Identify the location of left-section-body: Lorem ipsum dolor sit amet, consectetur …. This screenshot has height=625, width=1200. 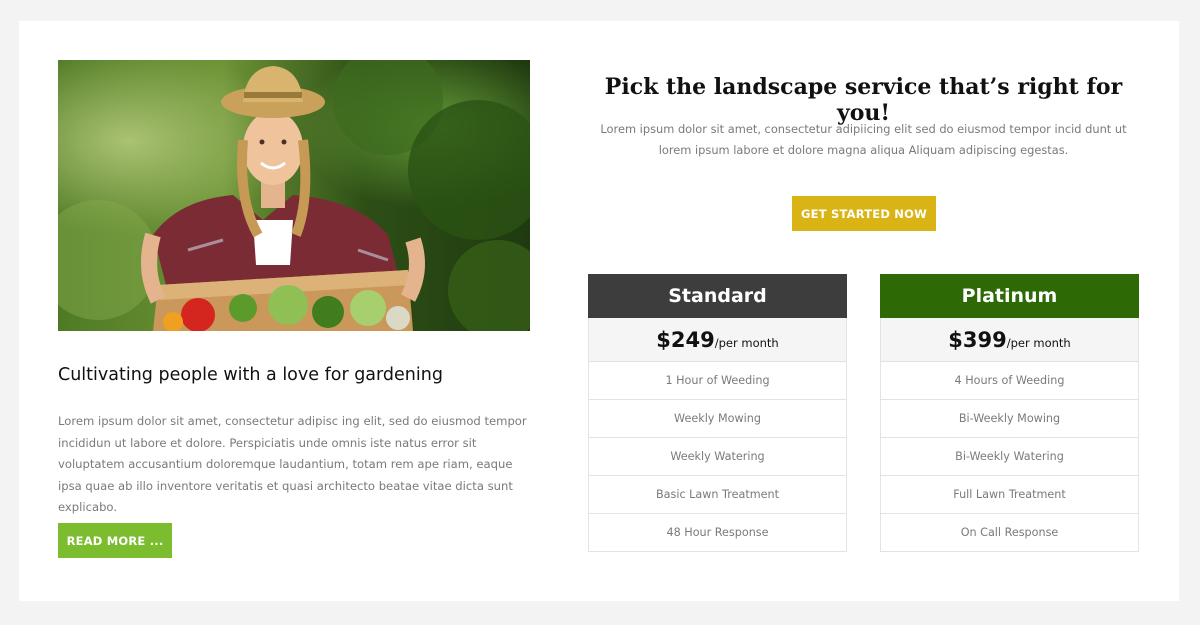
(292, 464).